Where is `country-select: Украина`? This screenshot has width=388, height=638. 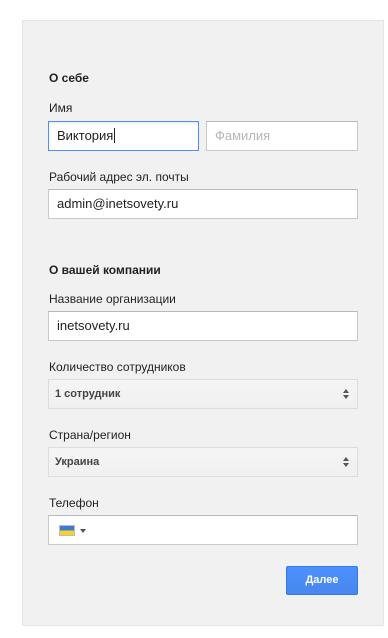 country-select: Украина is located at coordinates (203, 462).